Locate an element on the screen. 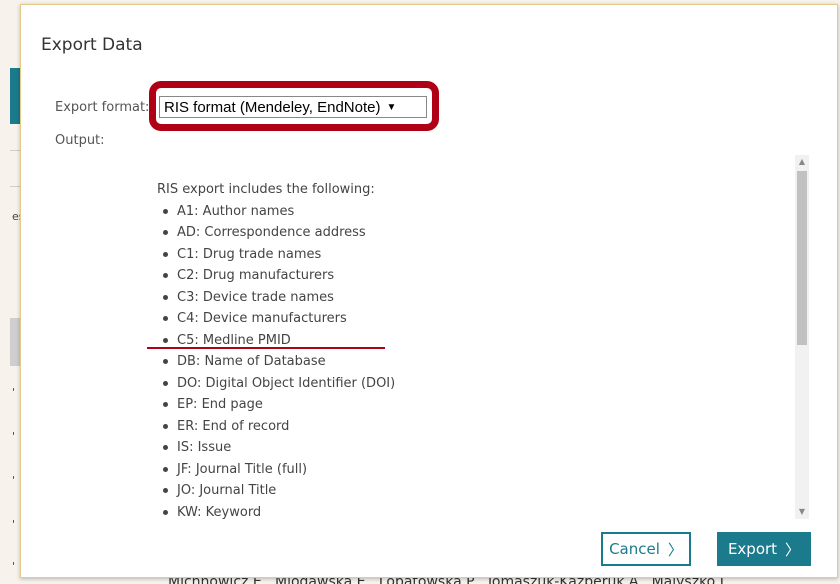  list-item: AD: Correspondence address is located at coordinates (276, 233).